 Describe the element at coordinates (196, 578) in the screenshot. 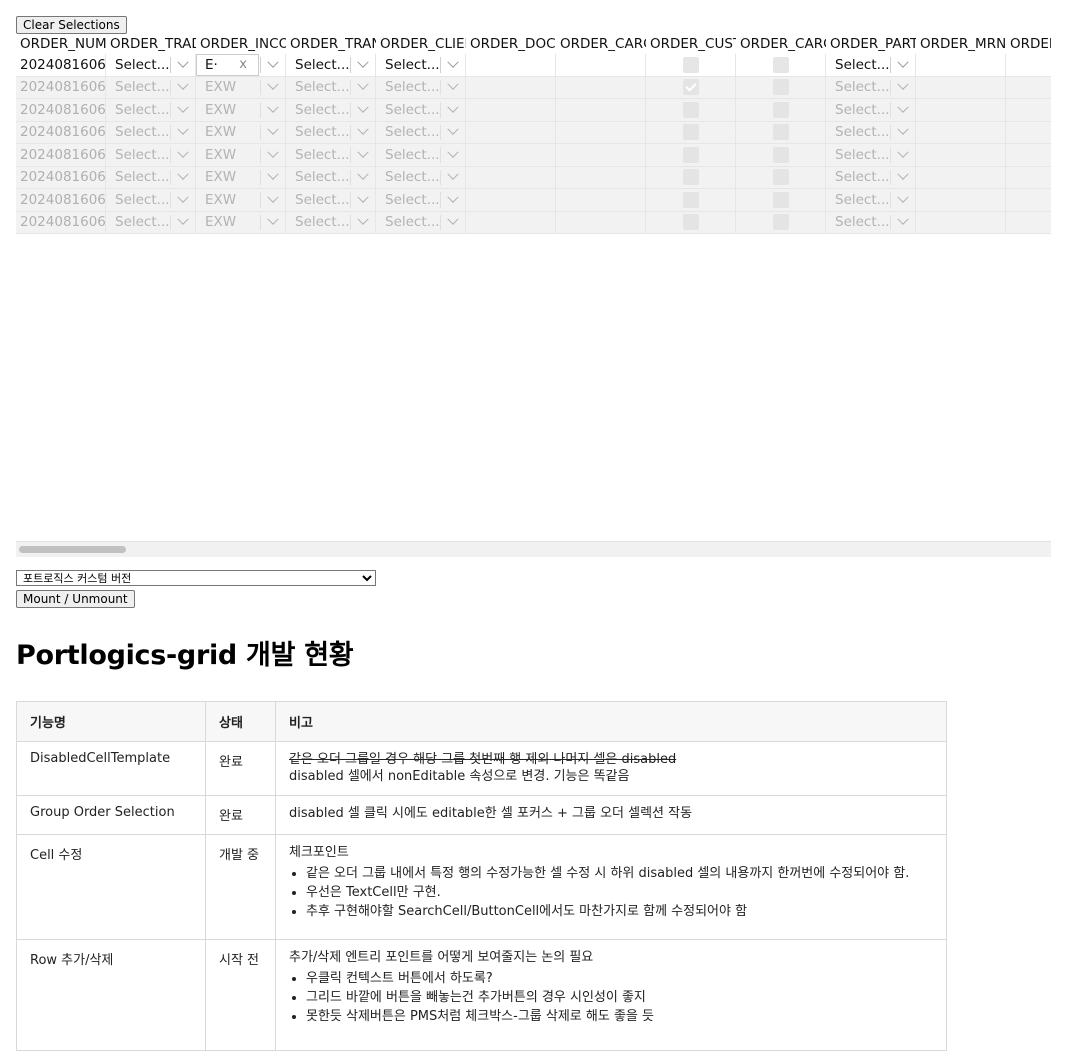

I see `version-select: 포트로직스 커스텀 버전` at that location.